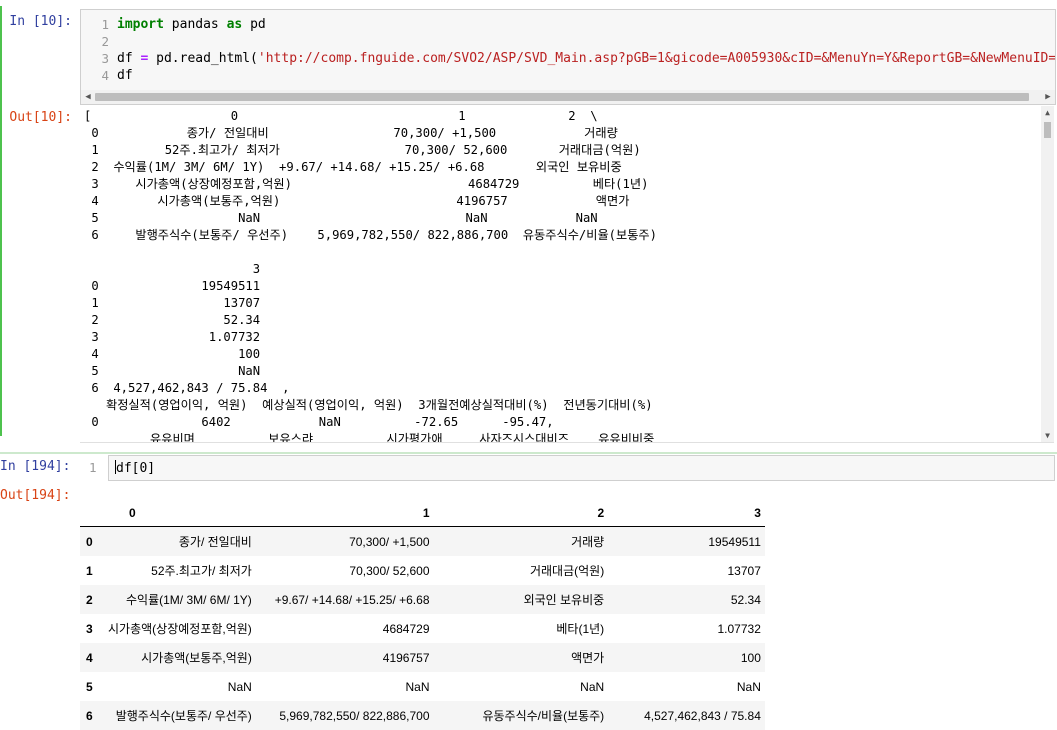  Describe the element at coordinates (354, 715) in the screenshot. I see `table-cell: 5,969,782,550/ 822,886,700` at that location.